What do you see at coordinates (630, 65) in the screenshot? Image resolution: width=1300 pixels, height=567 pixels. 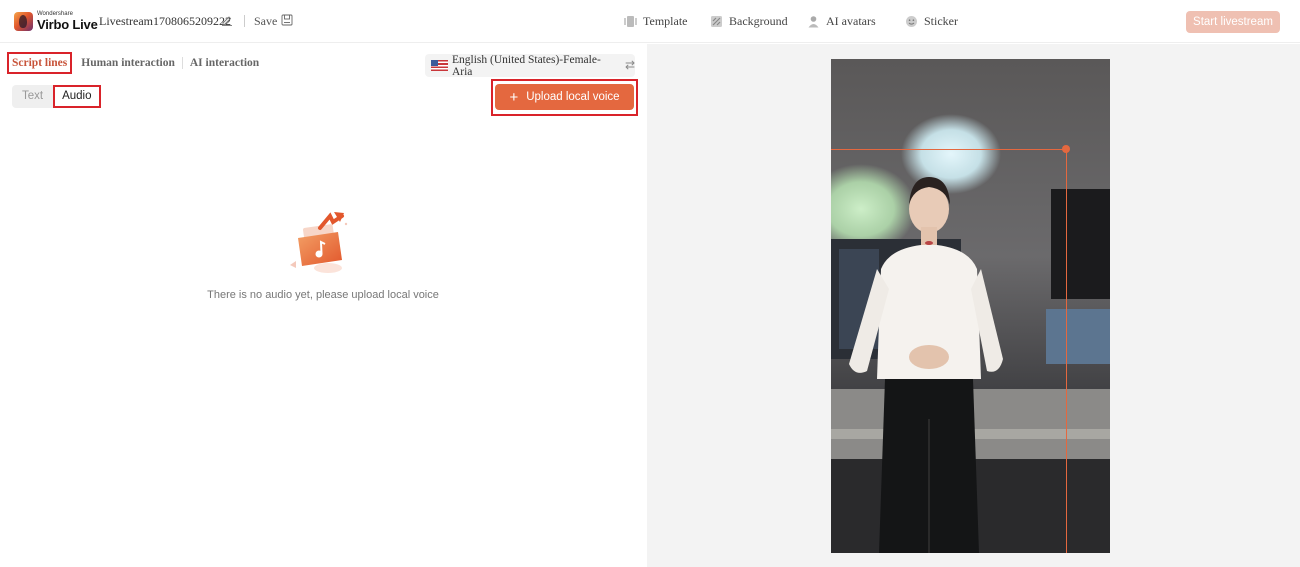 I see `swap-icon: ⇄` at bounding box center [630, 65].